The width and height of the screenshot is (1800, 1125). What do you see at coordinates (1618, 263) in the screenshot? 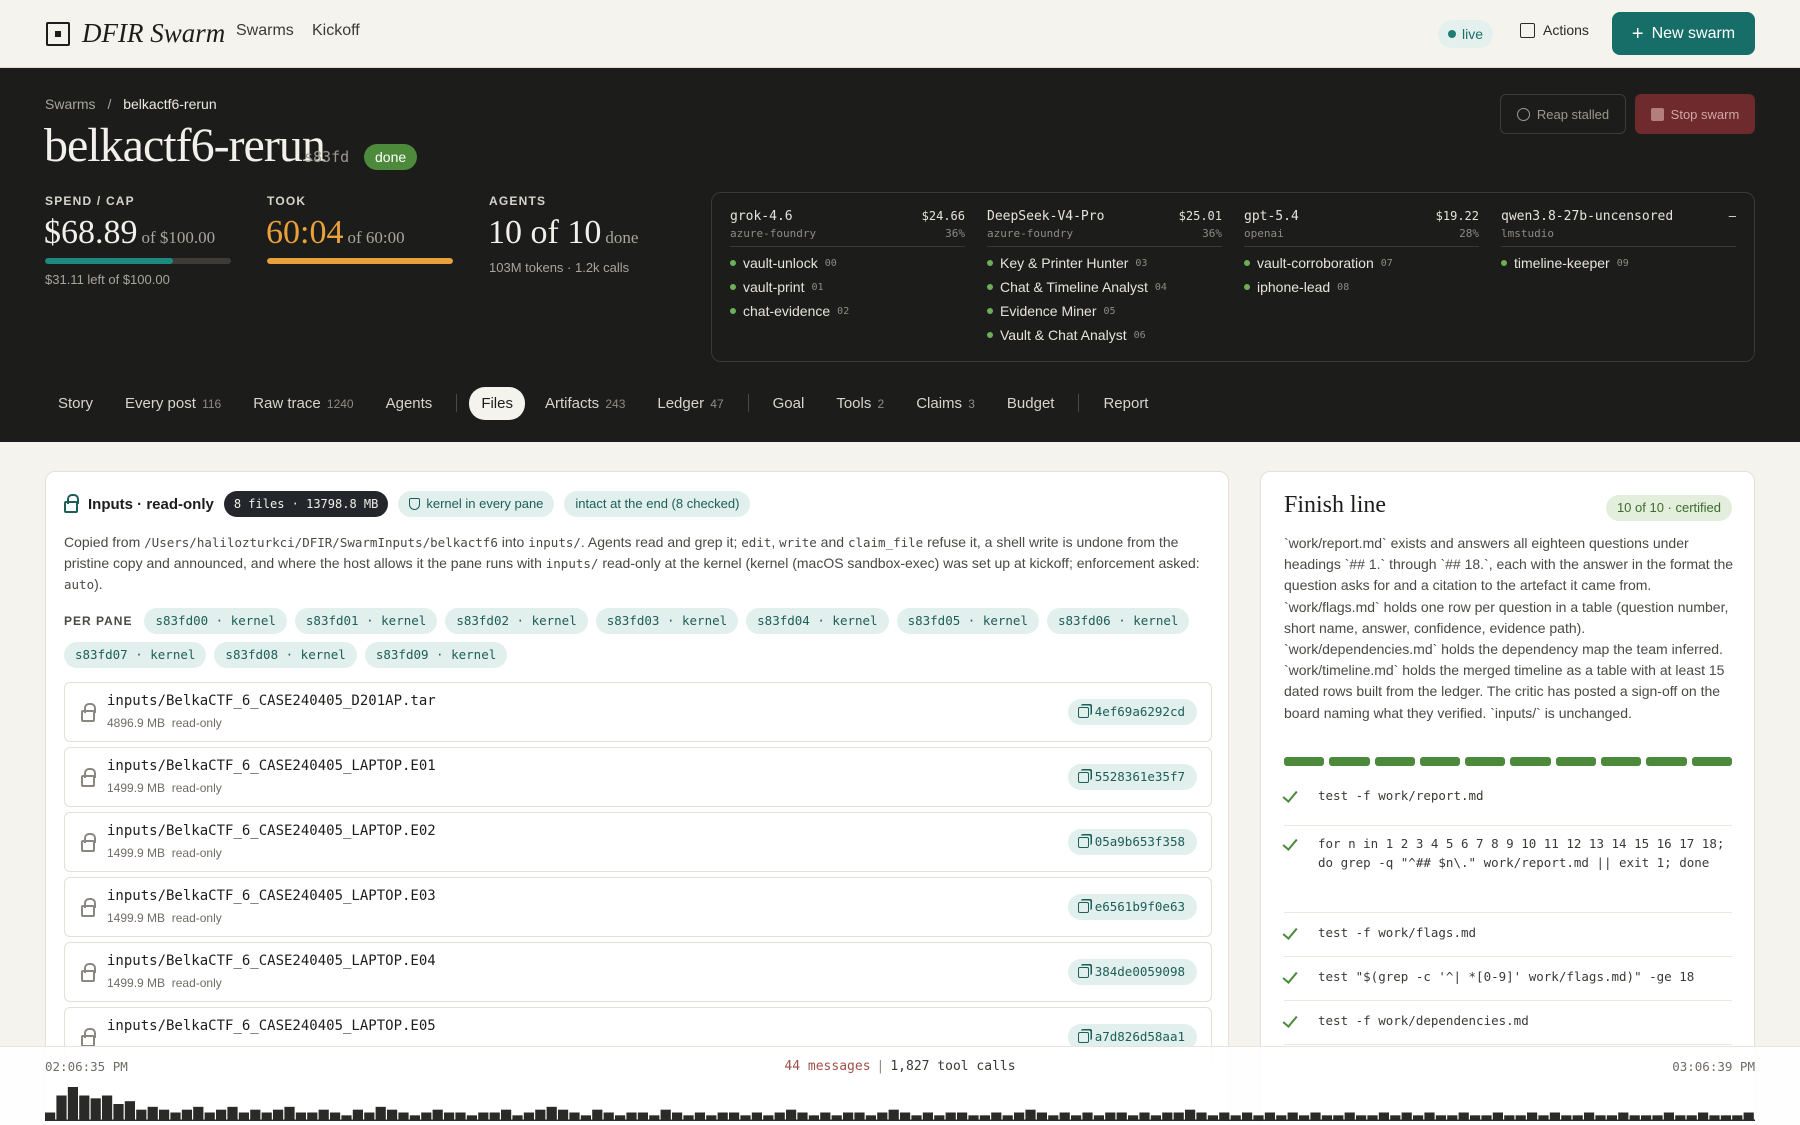
I see `agent-item: timeline-keeper 09` at bounding box center [1618, 263].